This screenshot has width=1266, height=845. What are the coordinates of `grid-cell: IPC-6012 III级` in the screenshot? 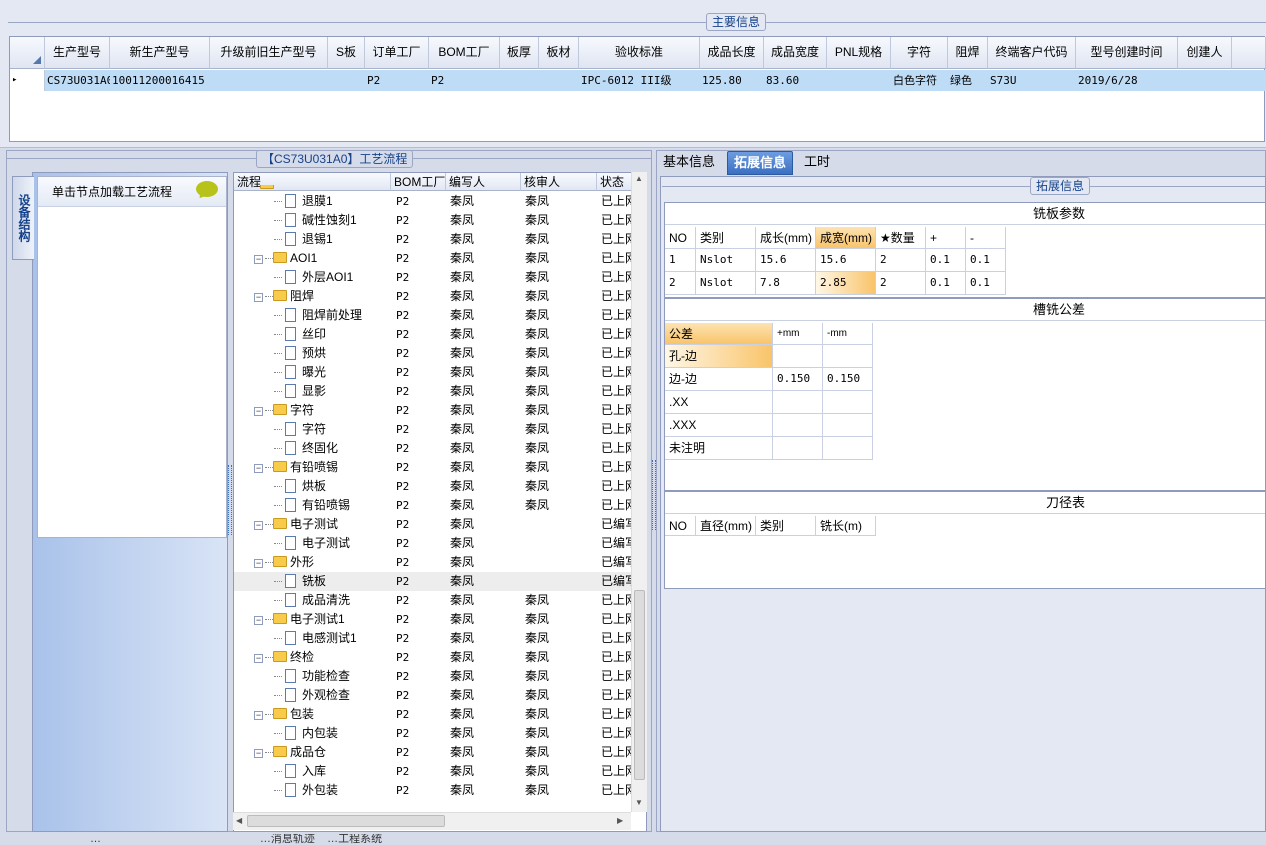 It's located at (639, 80).